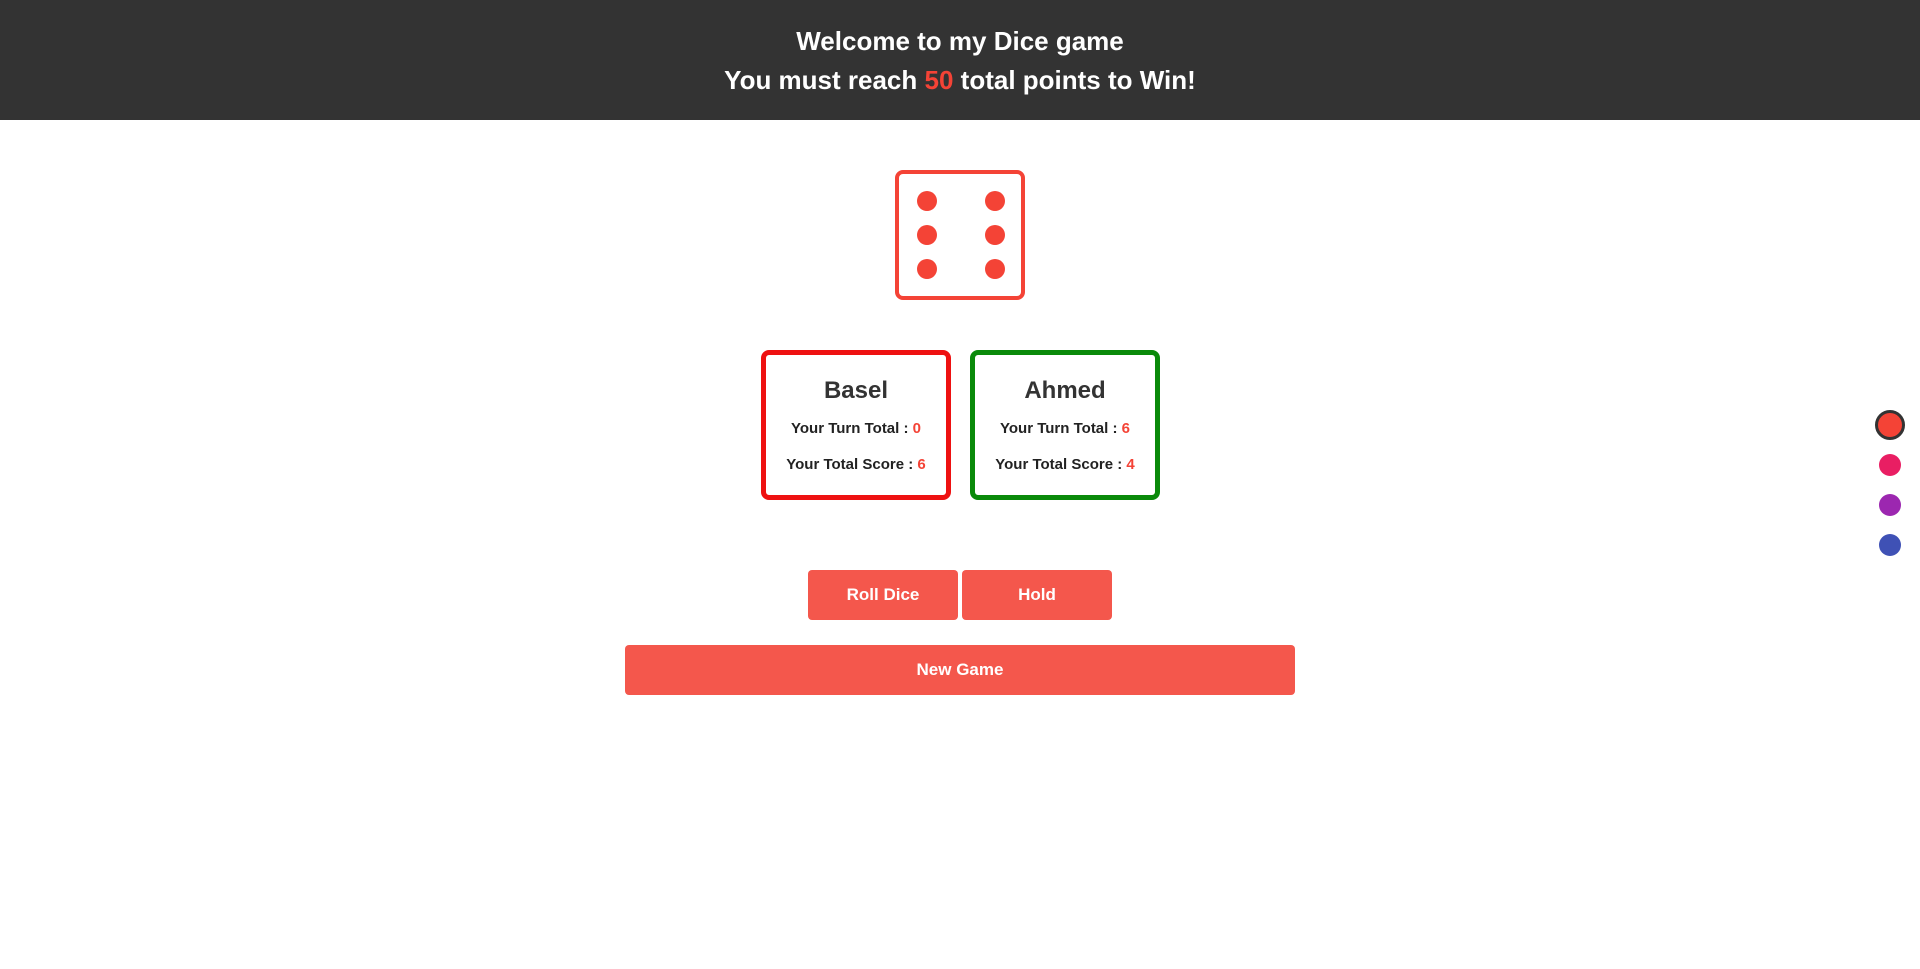  I want to click on goal-text: You must reach 50 total points to Win!, so click(960, 80).